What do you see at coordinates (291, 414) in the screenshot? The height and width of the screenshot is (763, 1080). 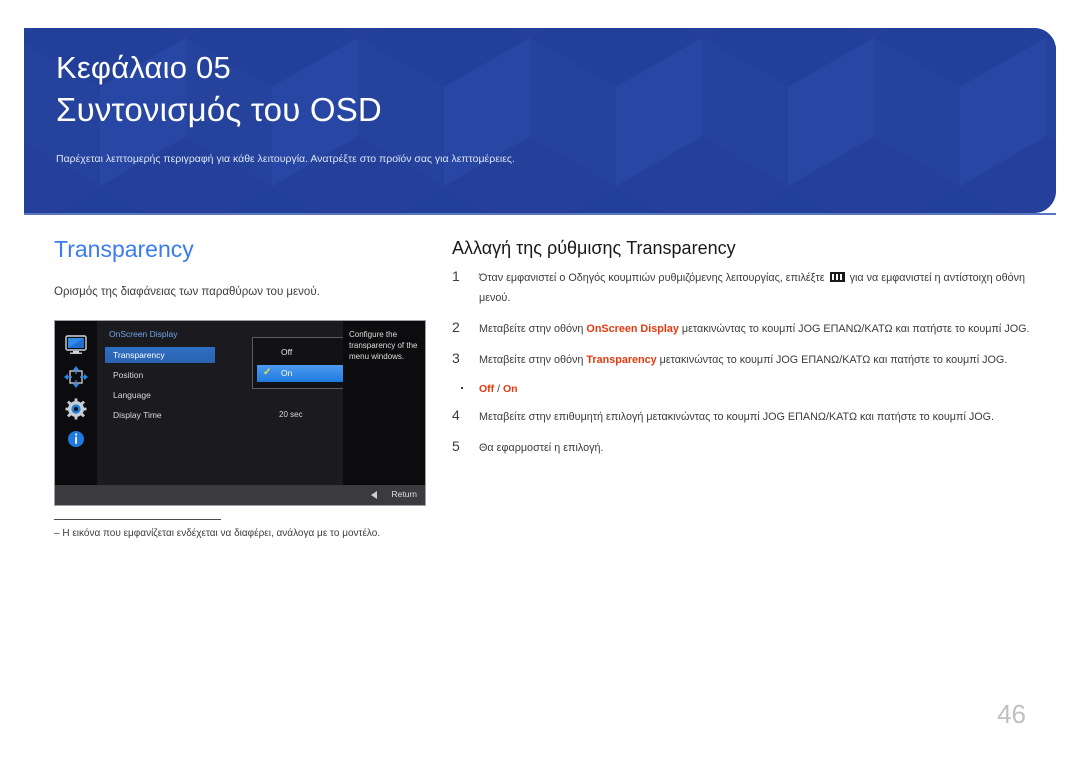 I see `osd-display-time-value: 20 sec` at bounding box center [291, 414].